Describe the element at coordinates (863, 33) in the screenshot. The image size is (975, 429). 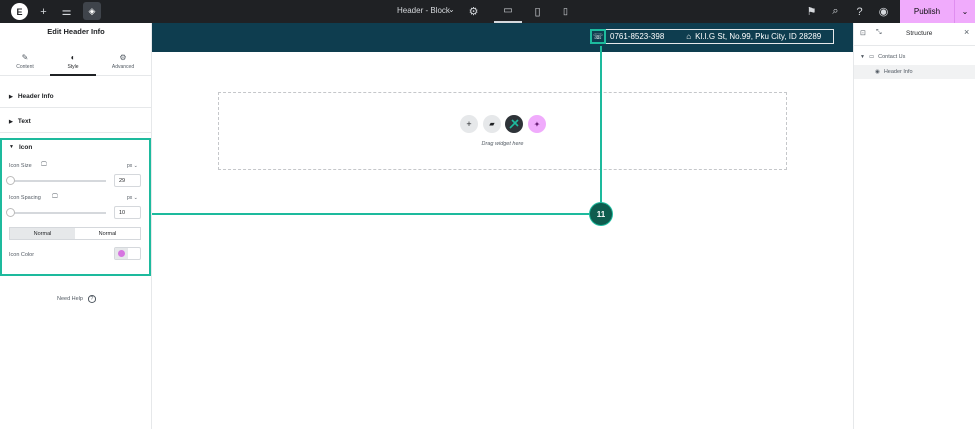
I see `expand-icon: ⊡` at that location.